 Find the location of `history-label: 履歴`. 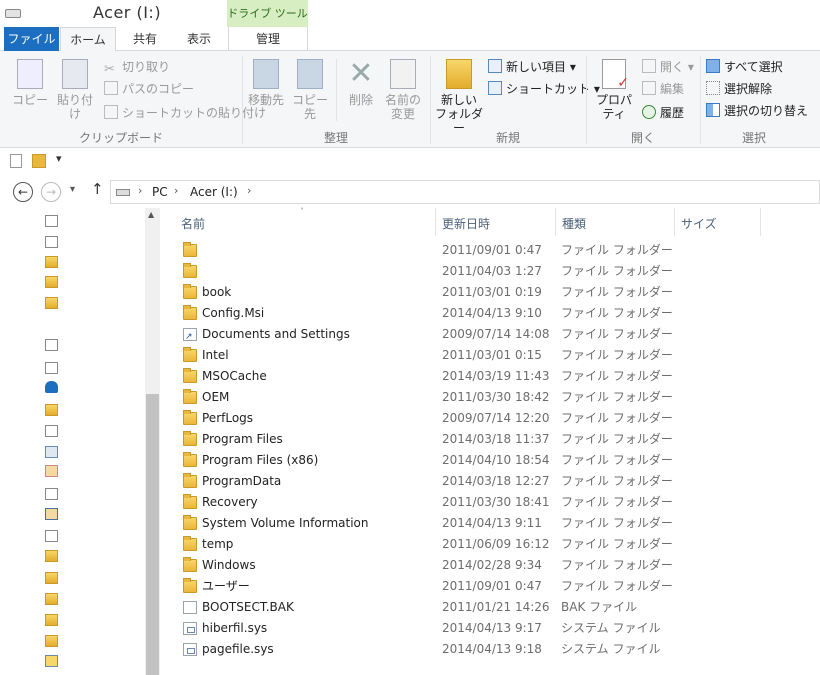

history-label: 履歴 is located at coordinates (672, 113).